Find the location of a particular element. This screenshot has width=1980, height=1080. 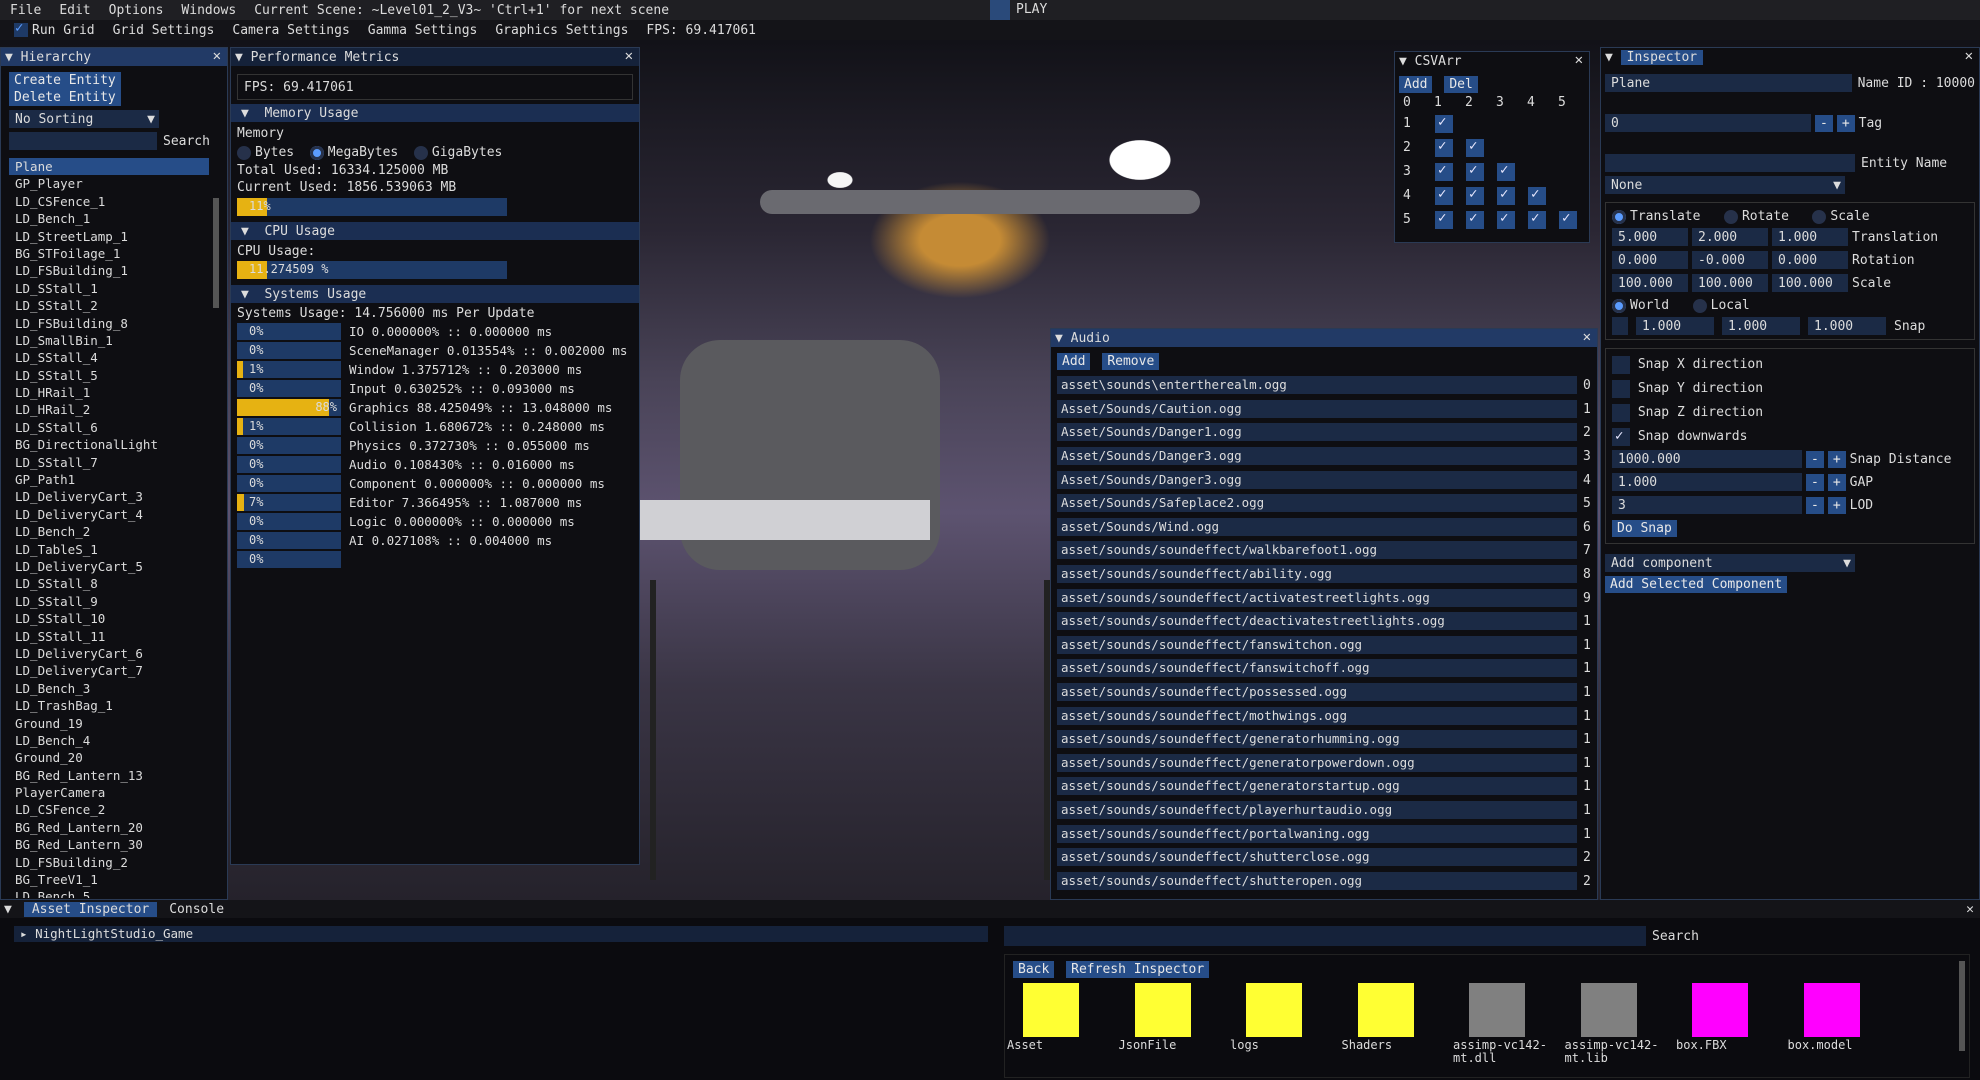

snap-x-input: 1.000 is located at coordinates (1675, 326).